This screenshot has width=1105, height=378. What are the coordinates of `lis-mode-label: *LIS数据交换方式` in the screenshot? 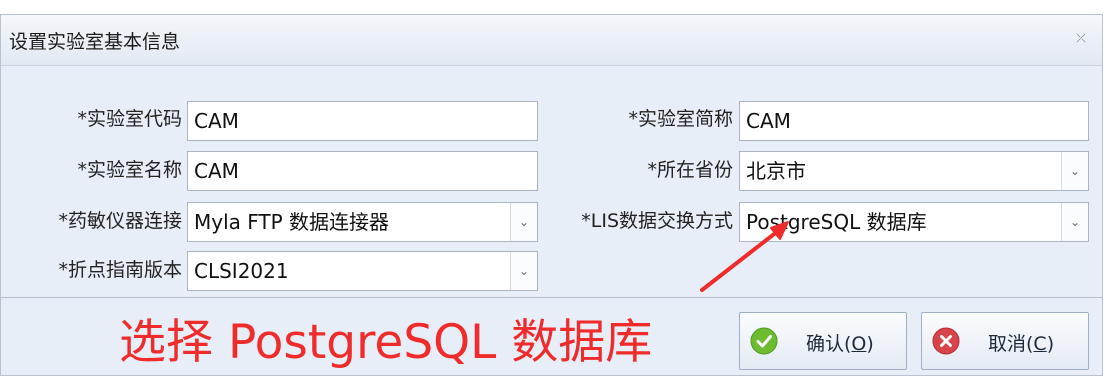 It's located at (657, 221).